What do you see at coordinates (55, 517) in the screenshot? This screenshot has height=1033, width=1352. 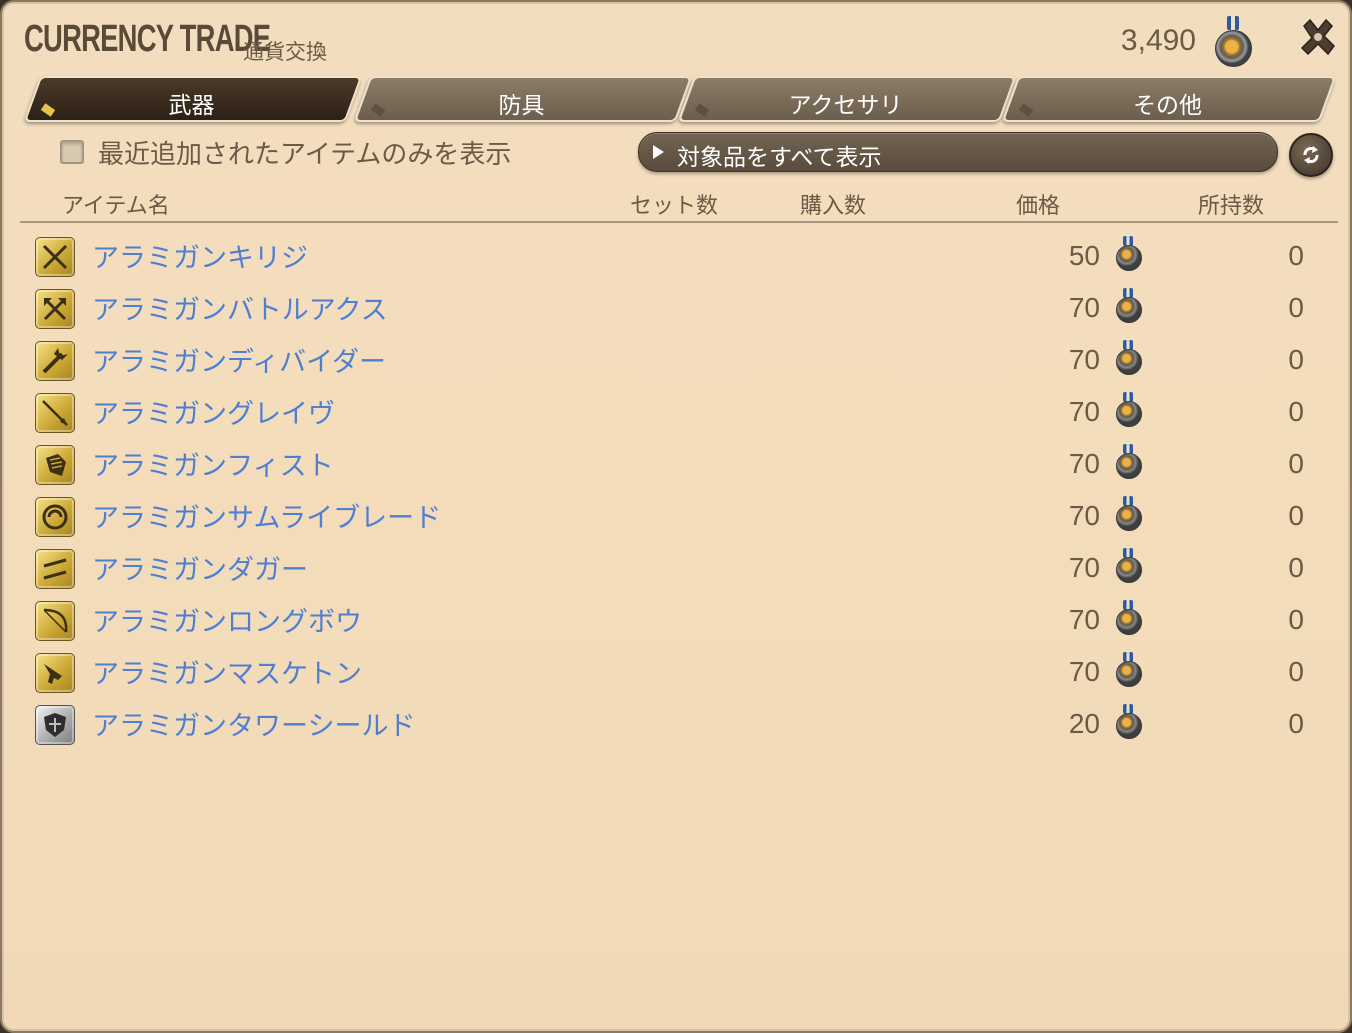 I see `katana-icon` at bounding box center [55, 517].